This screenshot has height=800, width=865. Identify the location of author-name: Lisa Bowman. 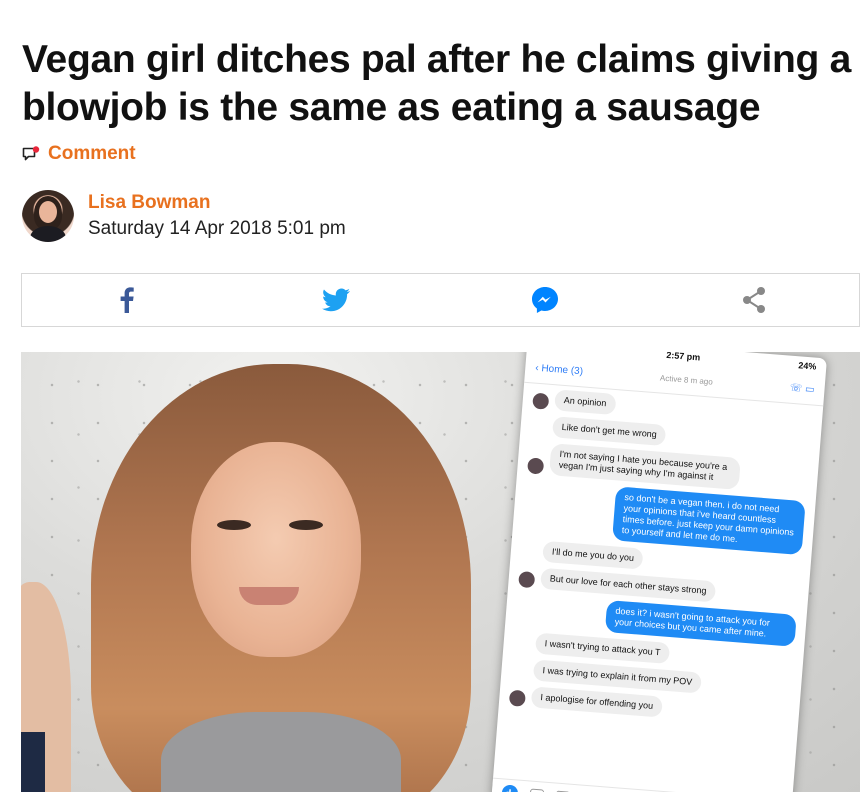
(217, 203).